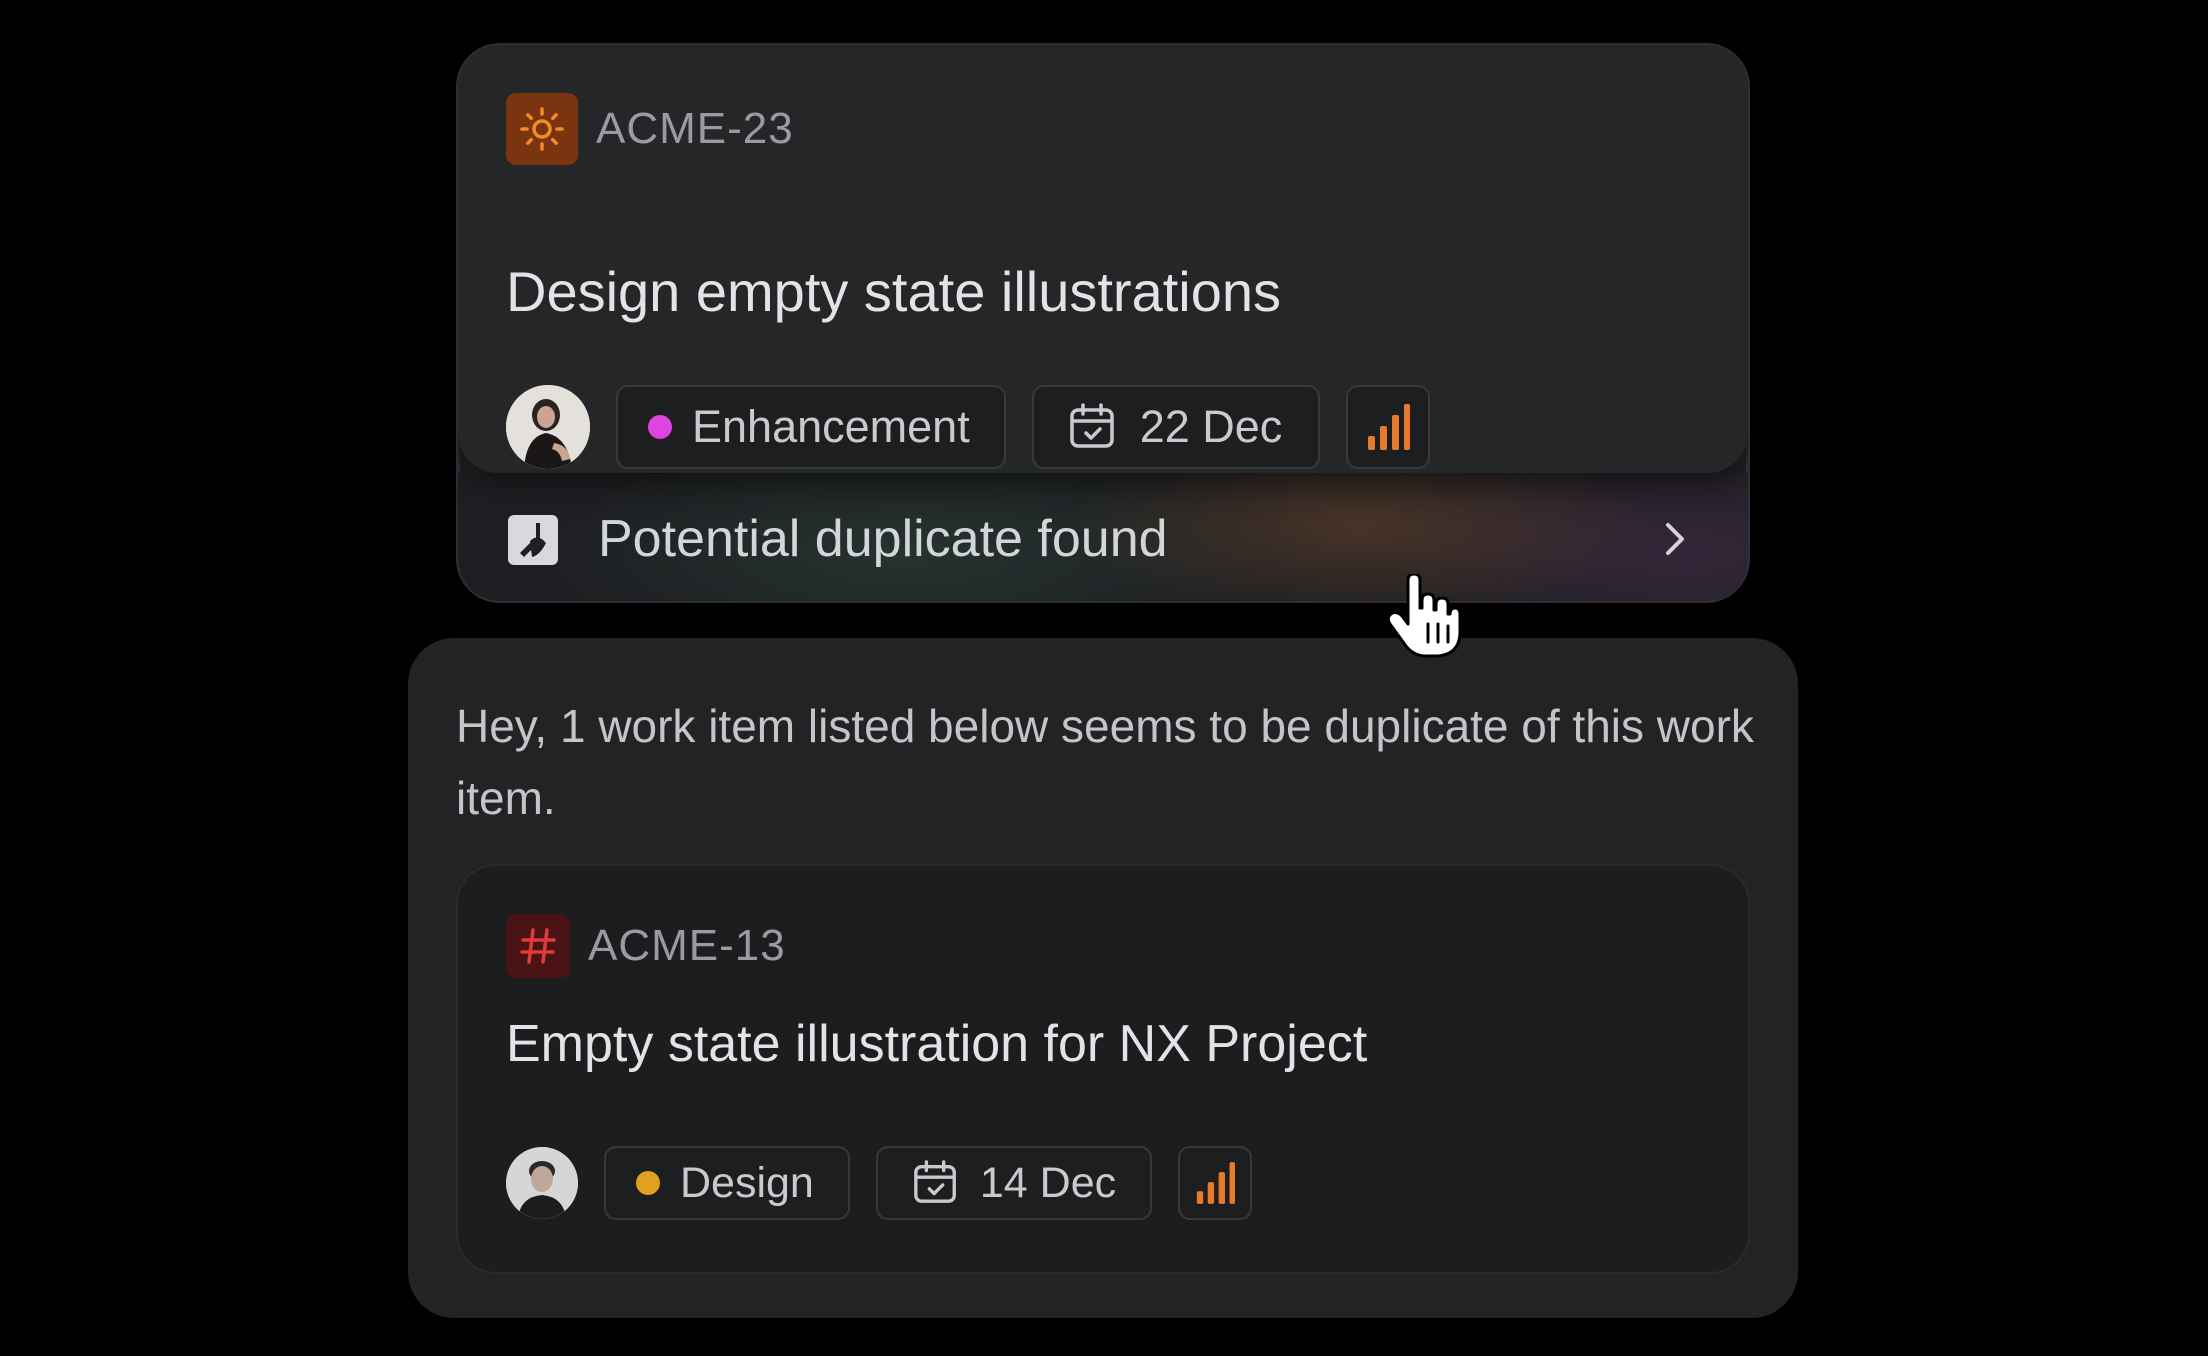  Describe the element at coordinates (831, 426) in the screenshot. I see `label-text: Enhancement` at that location.